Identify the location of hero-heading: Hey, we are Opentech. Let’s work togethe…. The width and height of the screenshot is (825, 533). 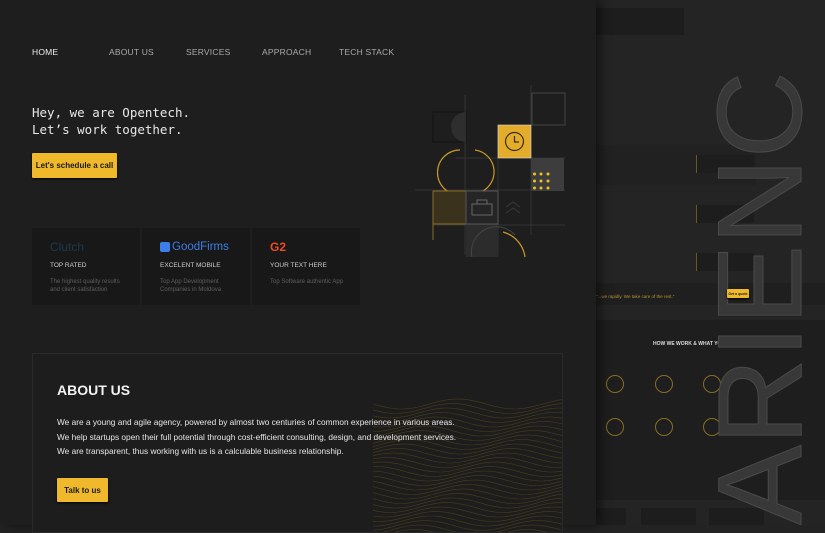
(111, 121).